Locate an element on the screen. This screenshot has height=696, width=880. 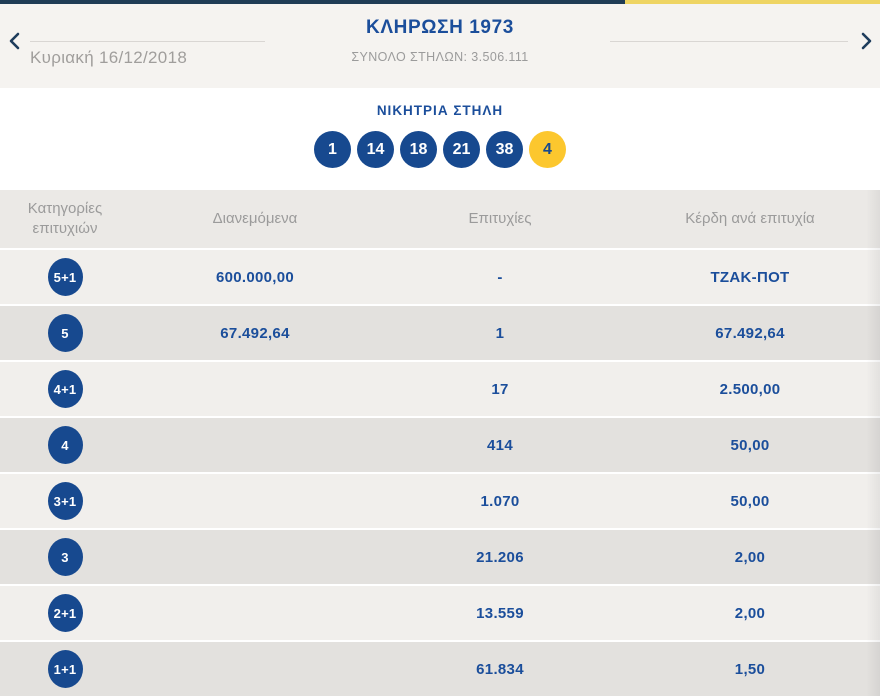
table-row: 2+1 13.559 2,00 is located at coordinates (440, 613).